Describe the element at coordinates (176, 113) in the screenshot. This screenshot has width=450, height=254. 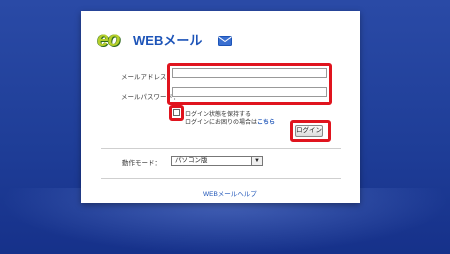
I see `checkbox-highlight` at that location.